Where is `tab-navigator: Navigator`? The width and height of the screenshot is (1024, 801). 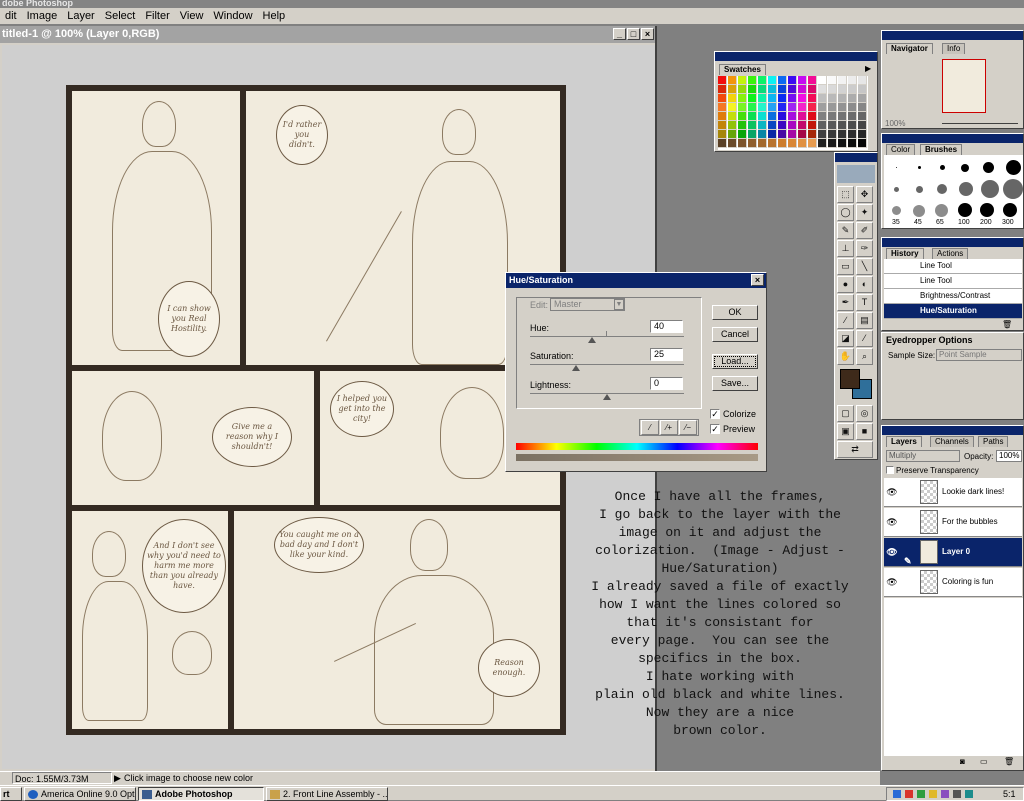 tab-navigator: Navigator is located at coordinates (909, 48).